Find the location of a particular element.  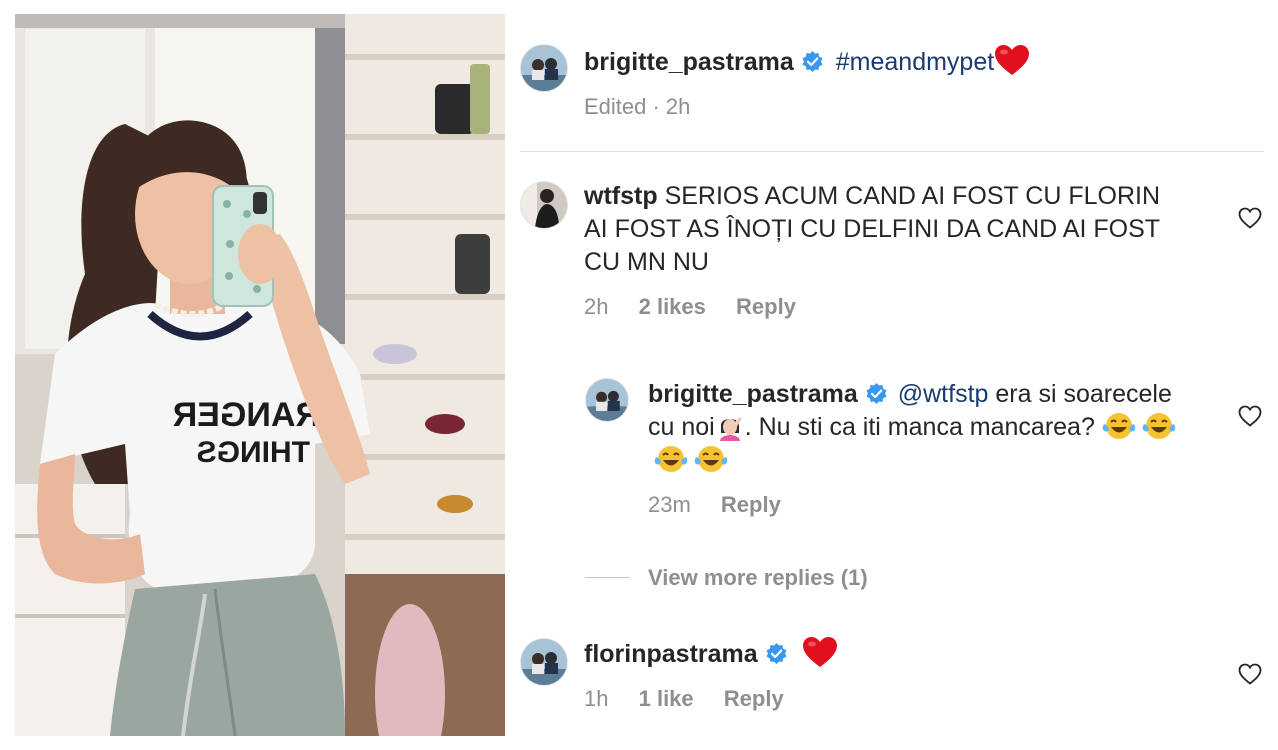

facepalm-emoji is located at coordinates (730, 426).